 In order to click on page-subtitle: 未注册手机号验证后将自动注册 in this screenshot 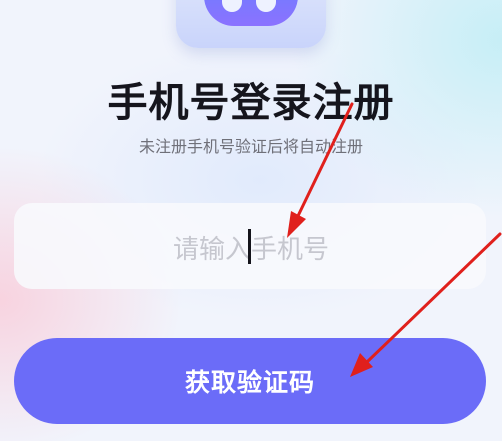, I will do `click(250, 146)`.